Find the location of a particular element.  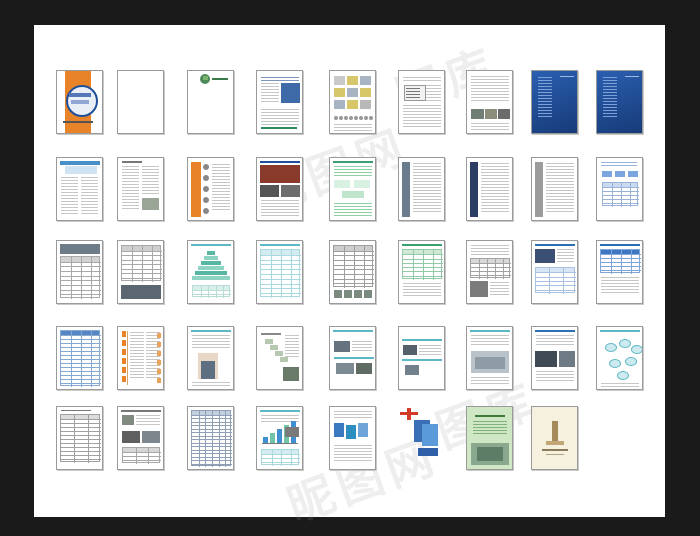

thumbnail-page-globe-title is located at coordinates (210, 102).